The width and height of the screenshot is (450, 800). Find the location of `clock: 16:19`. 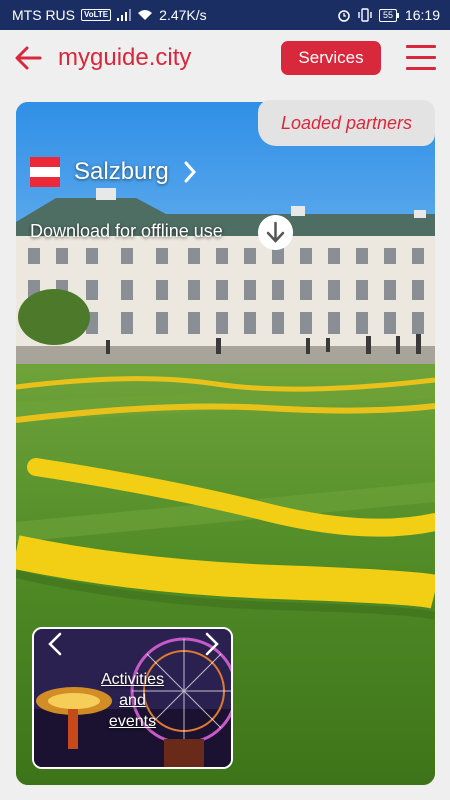

clock: 16:19 is located at coordinates (422, 15).